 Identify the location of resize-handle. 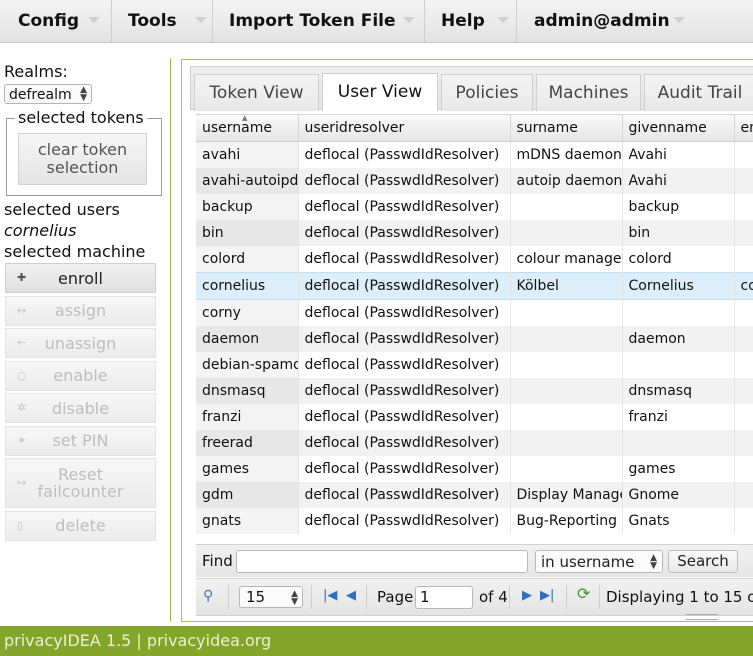
(702, 617).